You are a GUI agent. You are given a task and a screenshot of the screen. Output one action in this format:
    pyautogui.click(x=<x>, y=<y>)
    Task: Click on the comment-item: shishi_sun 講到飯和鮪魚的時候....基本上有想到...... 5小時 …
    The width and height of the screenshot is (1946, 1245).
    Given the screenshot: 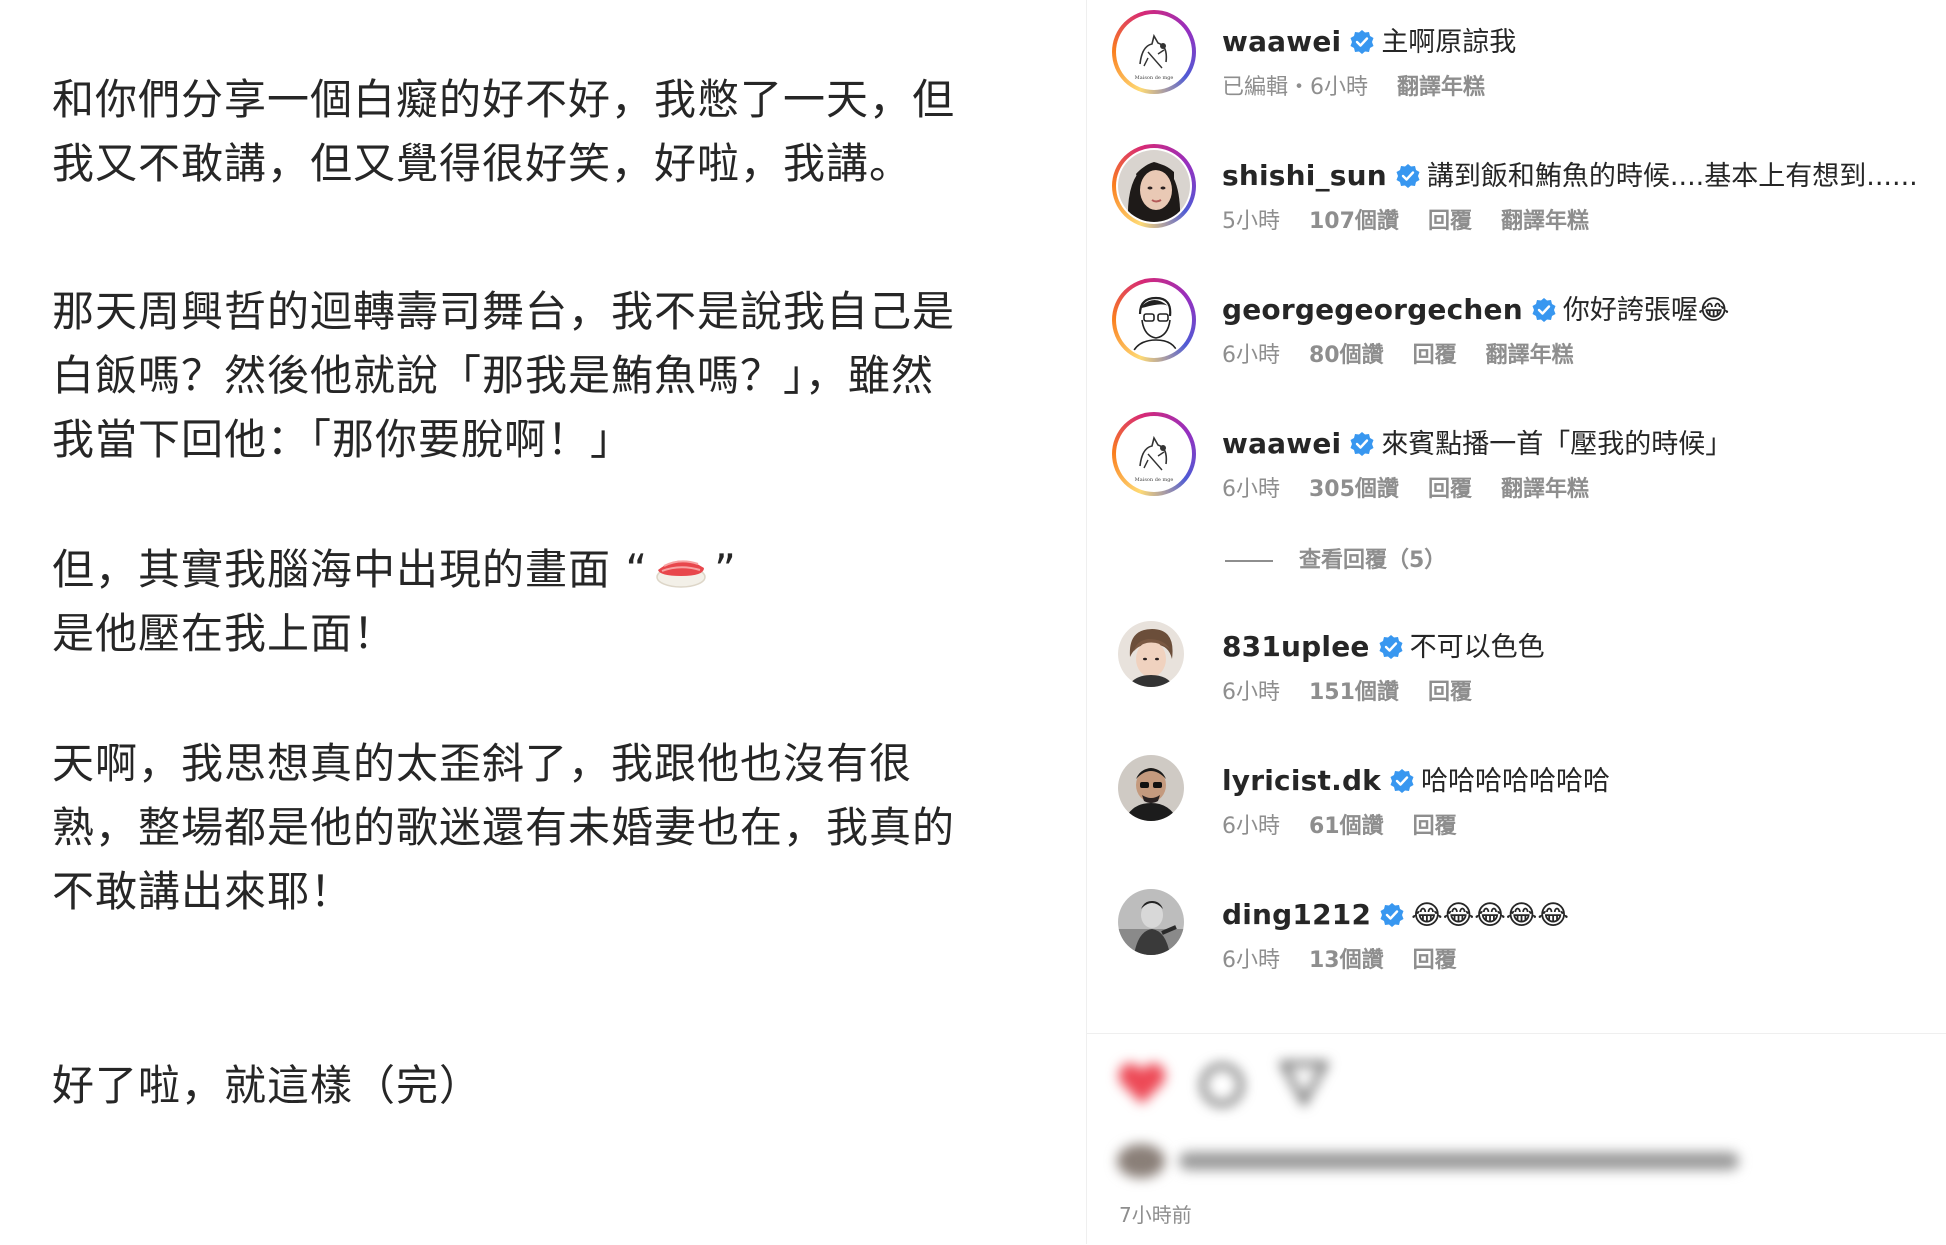 What is the action you would take?
    pyautogui.click(x=1522, y=204)
    